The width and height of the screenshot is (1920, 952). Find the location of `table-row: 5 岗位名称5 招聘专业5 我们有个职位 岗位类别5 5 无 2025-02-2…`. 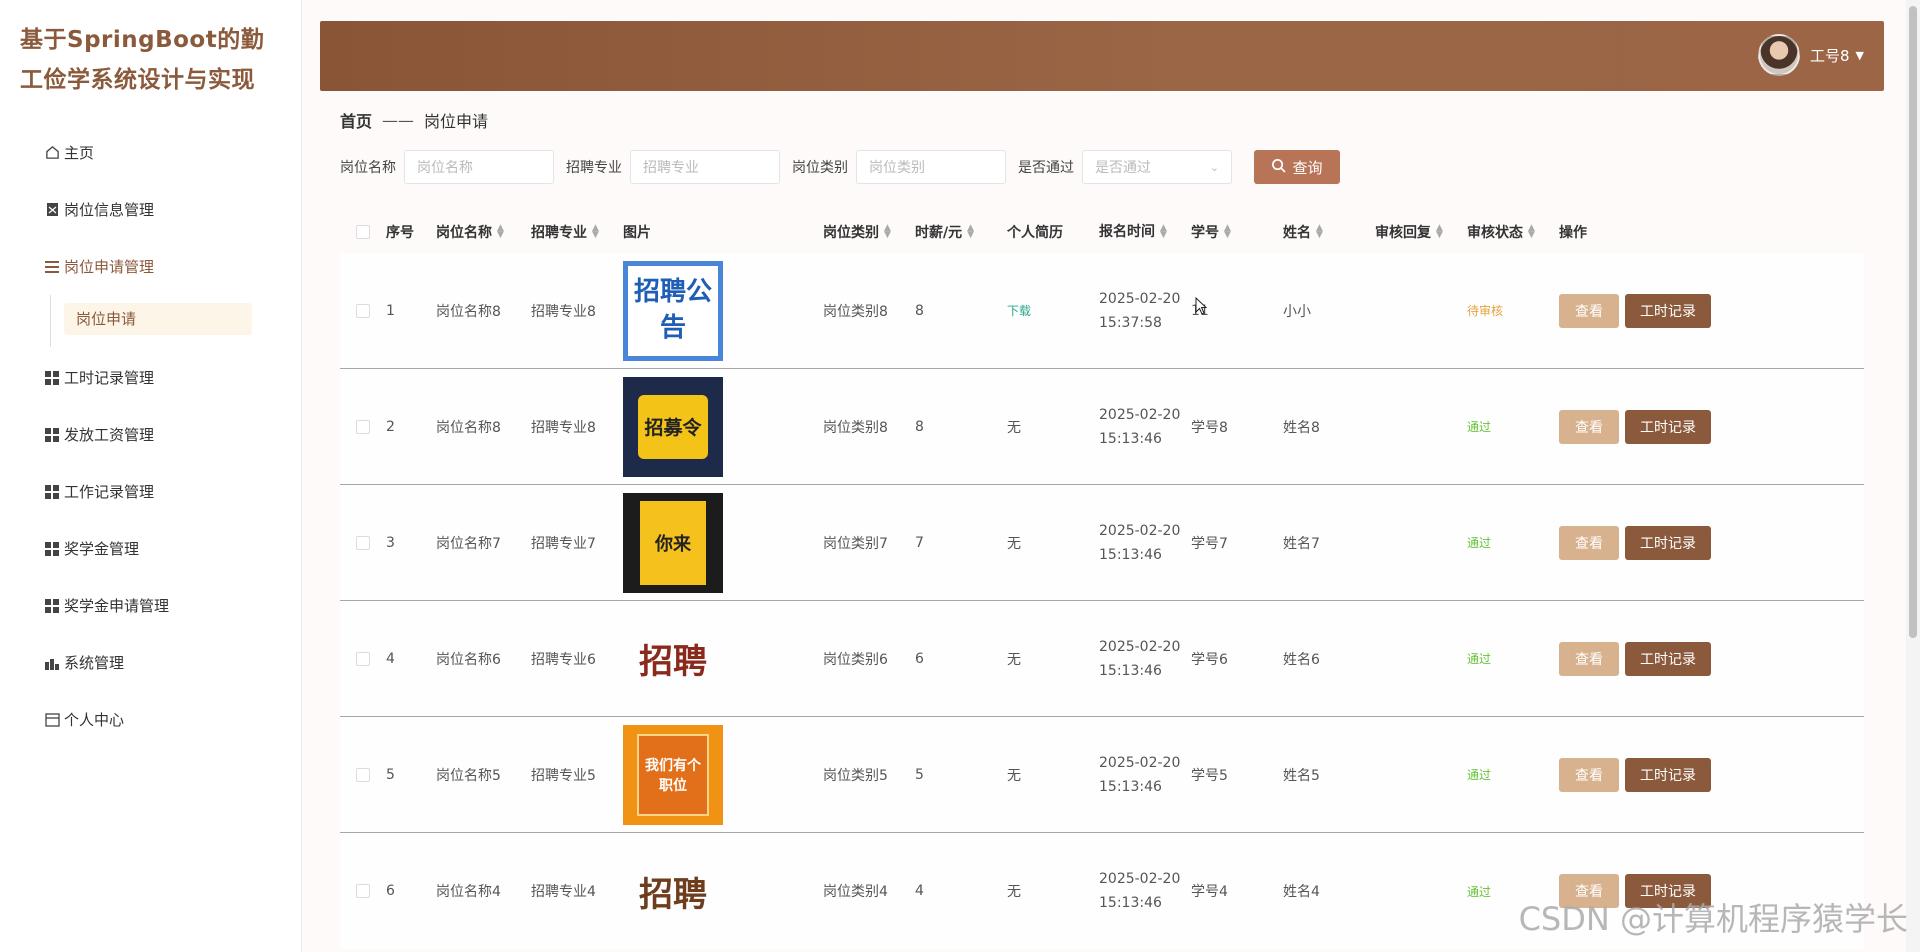

table-row: 5 岗位名称5 招聘专业5 我们有个职位 岗位类别5 5 无 2025-02-2… is located at coordinates (1102, 775).